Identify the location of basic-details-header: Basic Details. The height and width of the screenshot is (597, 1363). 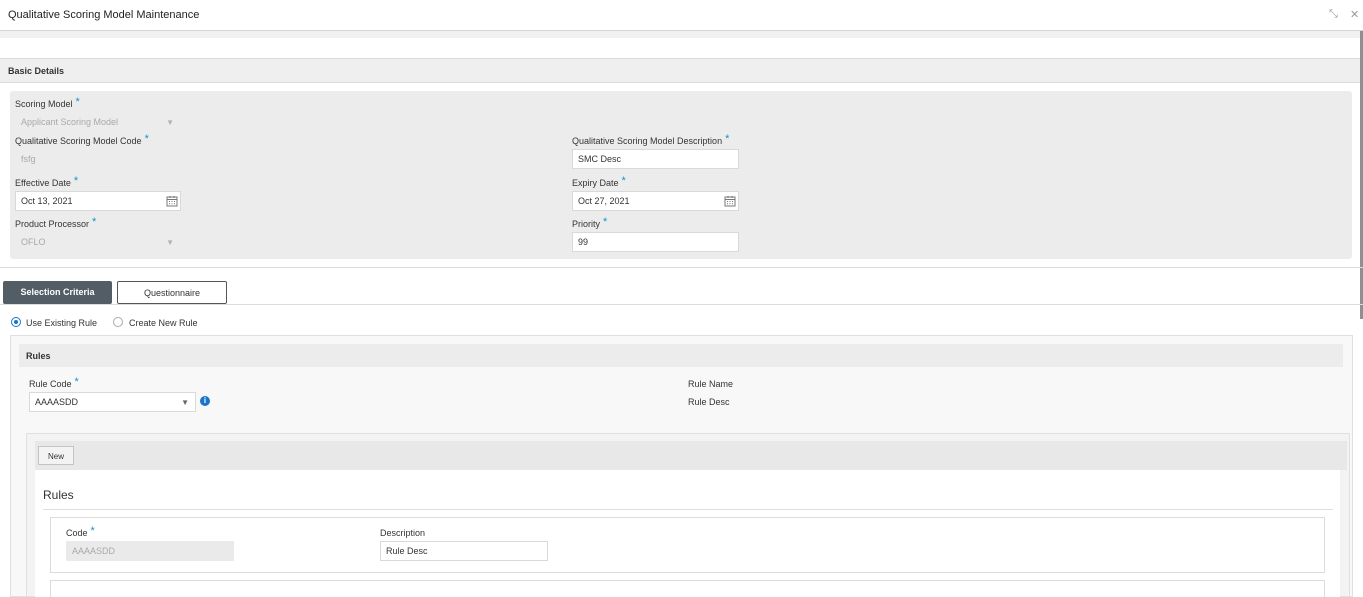
(680, 70).